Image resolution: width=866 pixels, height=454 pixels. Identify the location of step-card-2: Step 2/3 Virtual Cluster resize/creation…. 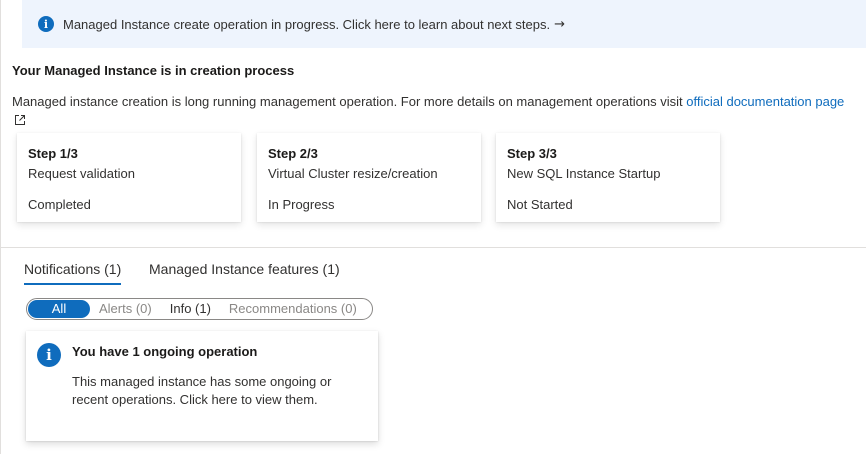
(369, 177).